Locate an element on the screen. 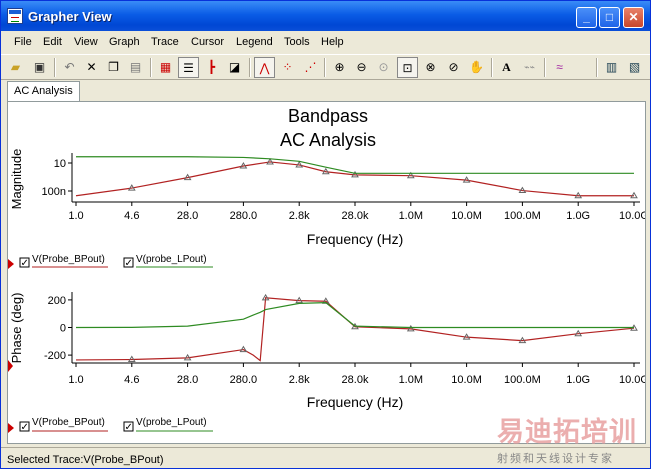  mag-xtick-label: 4.6 is located at coordinates (131, 216).